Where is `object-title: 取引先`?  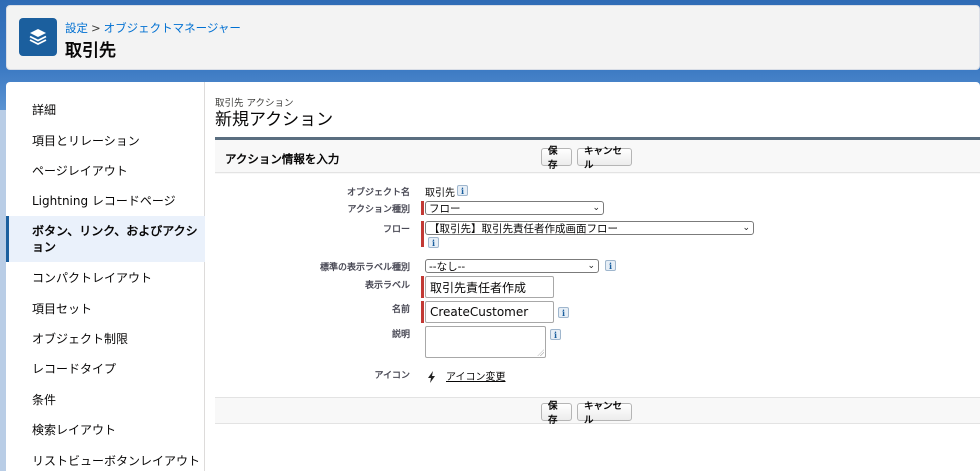 object-title: 取引先 is located at coordinates (90, 51).